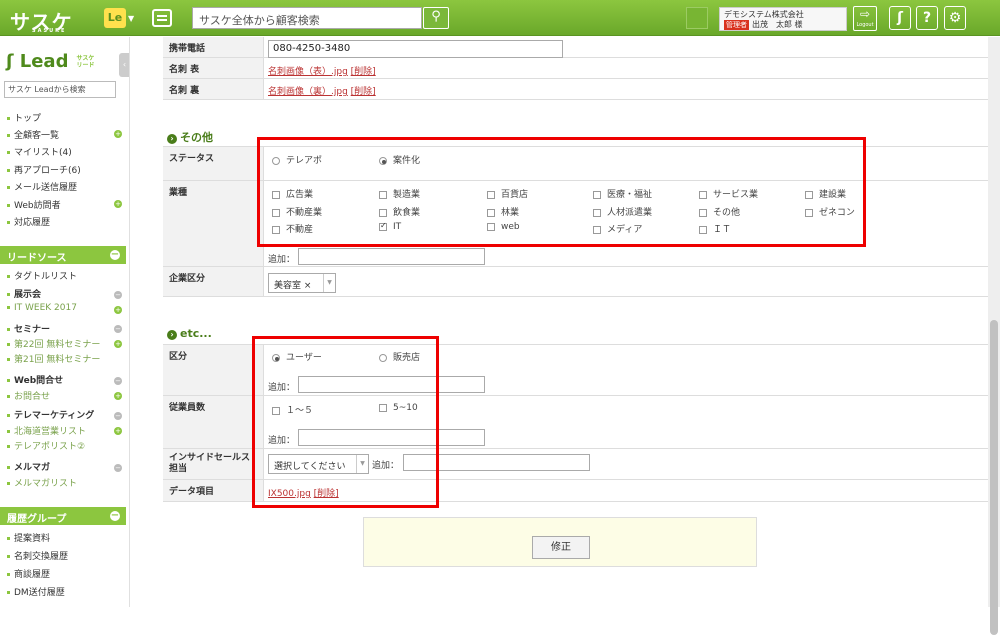 Image resolution: width=1000 pixels, height=635 pixels. Describe the element at coordinates (42, 186) in the screenshot. I see `sidebar-item-mail-history: メール送信履歴` at that location.